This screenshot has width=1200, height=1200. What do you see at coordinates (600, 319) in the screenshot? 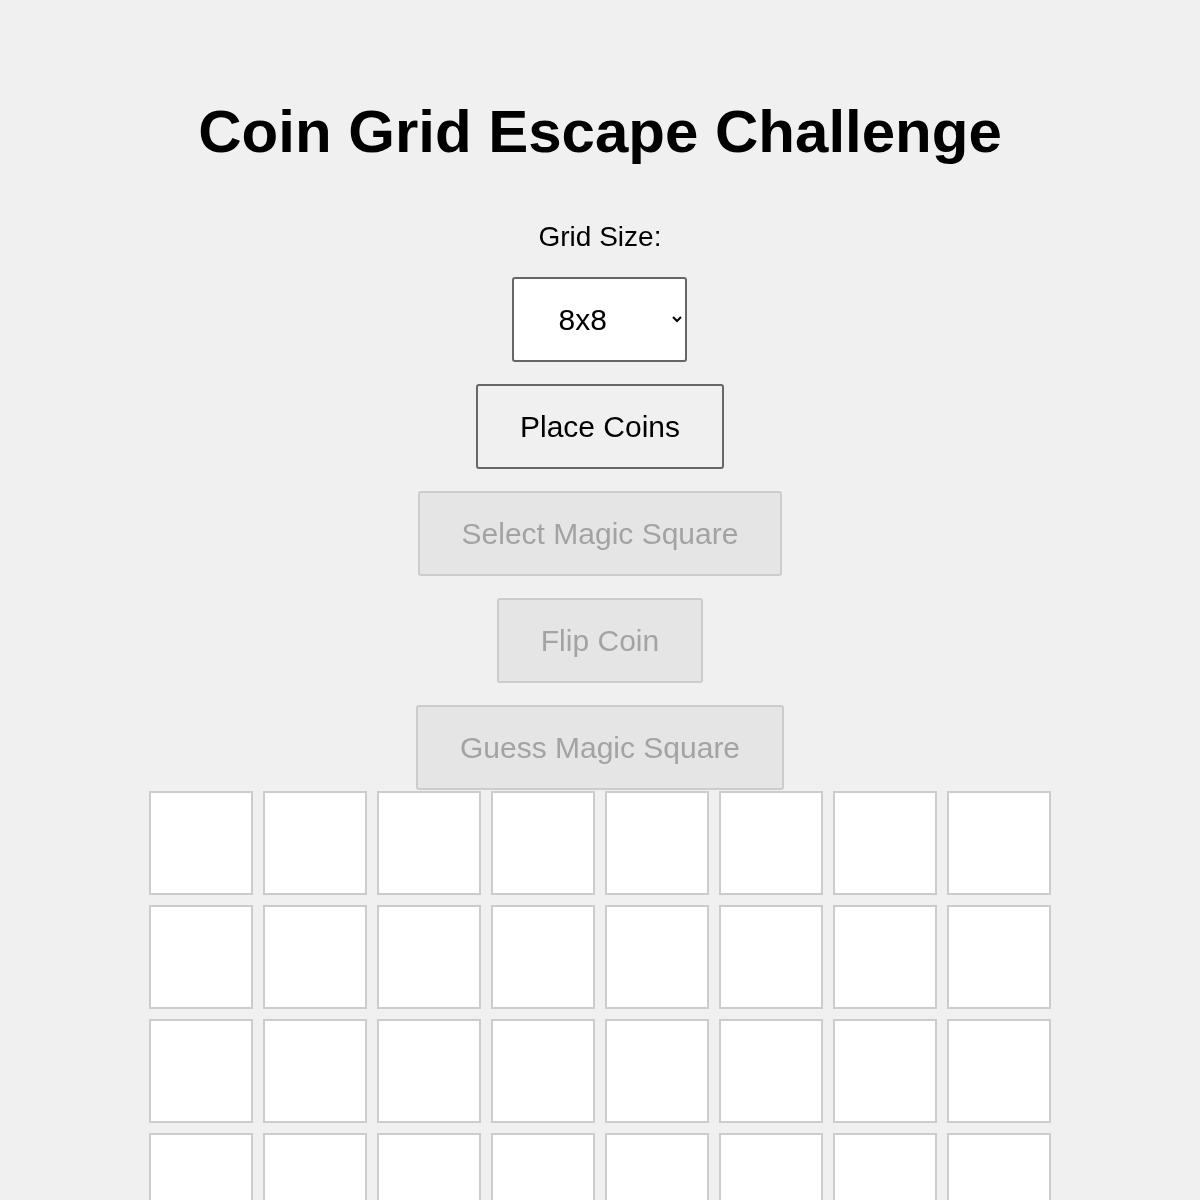
I see `grid-size-select: 8x8` at bounding box center [600, 319].